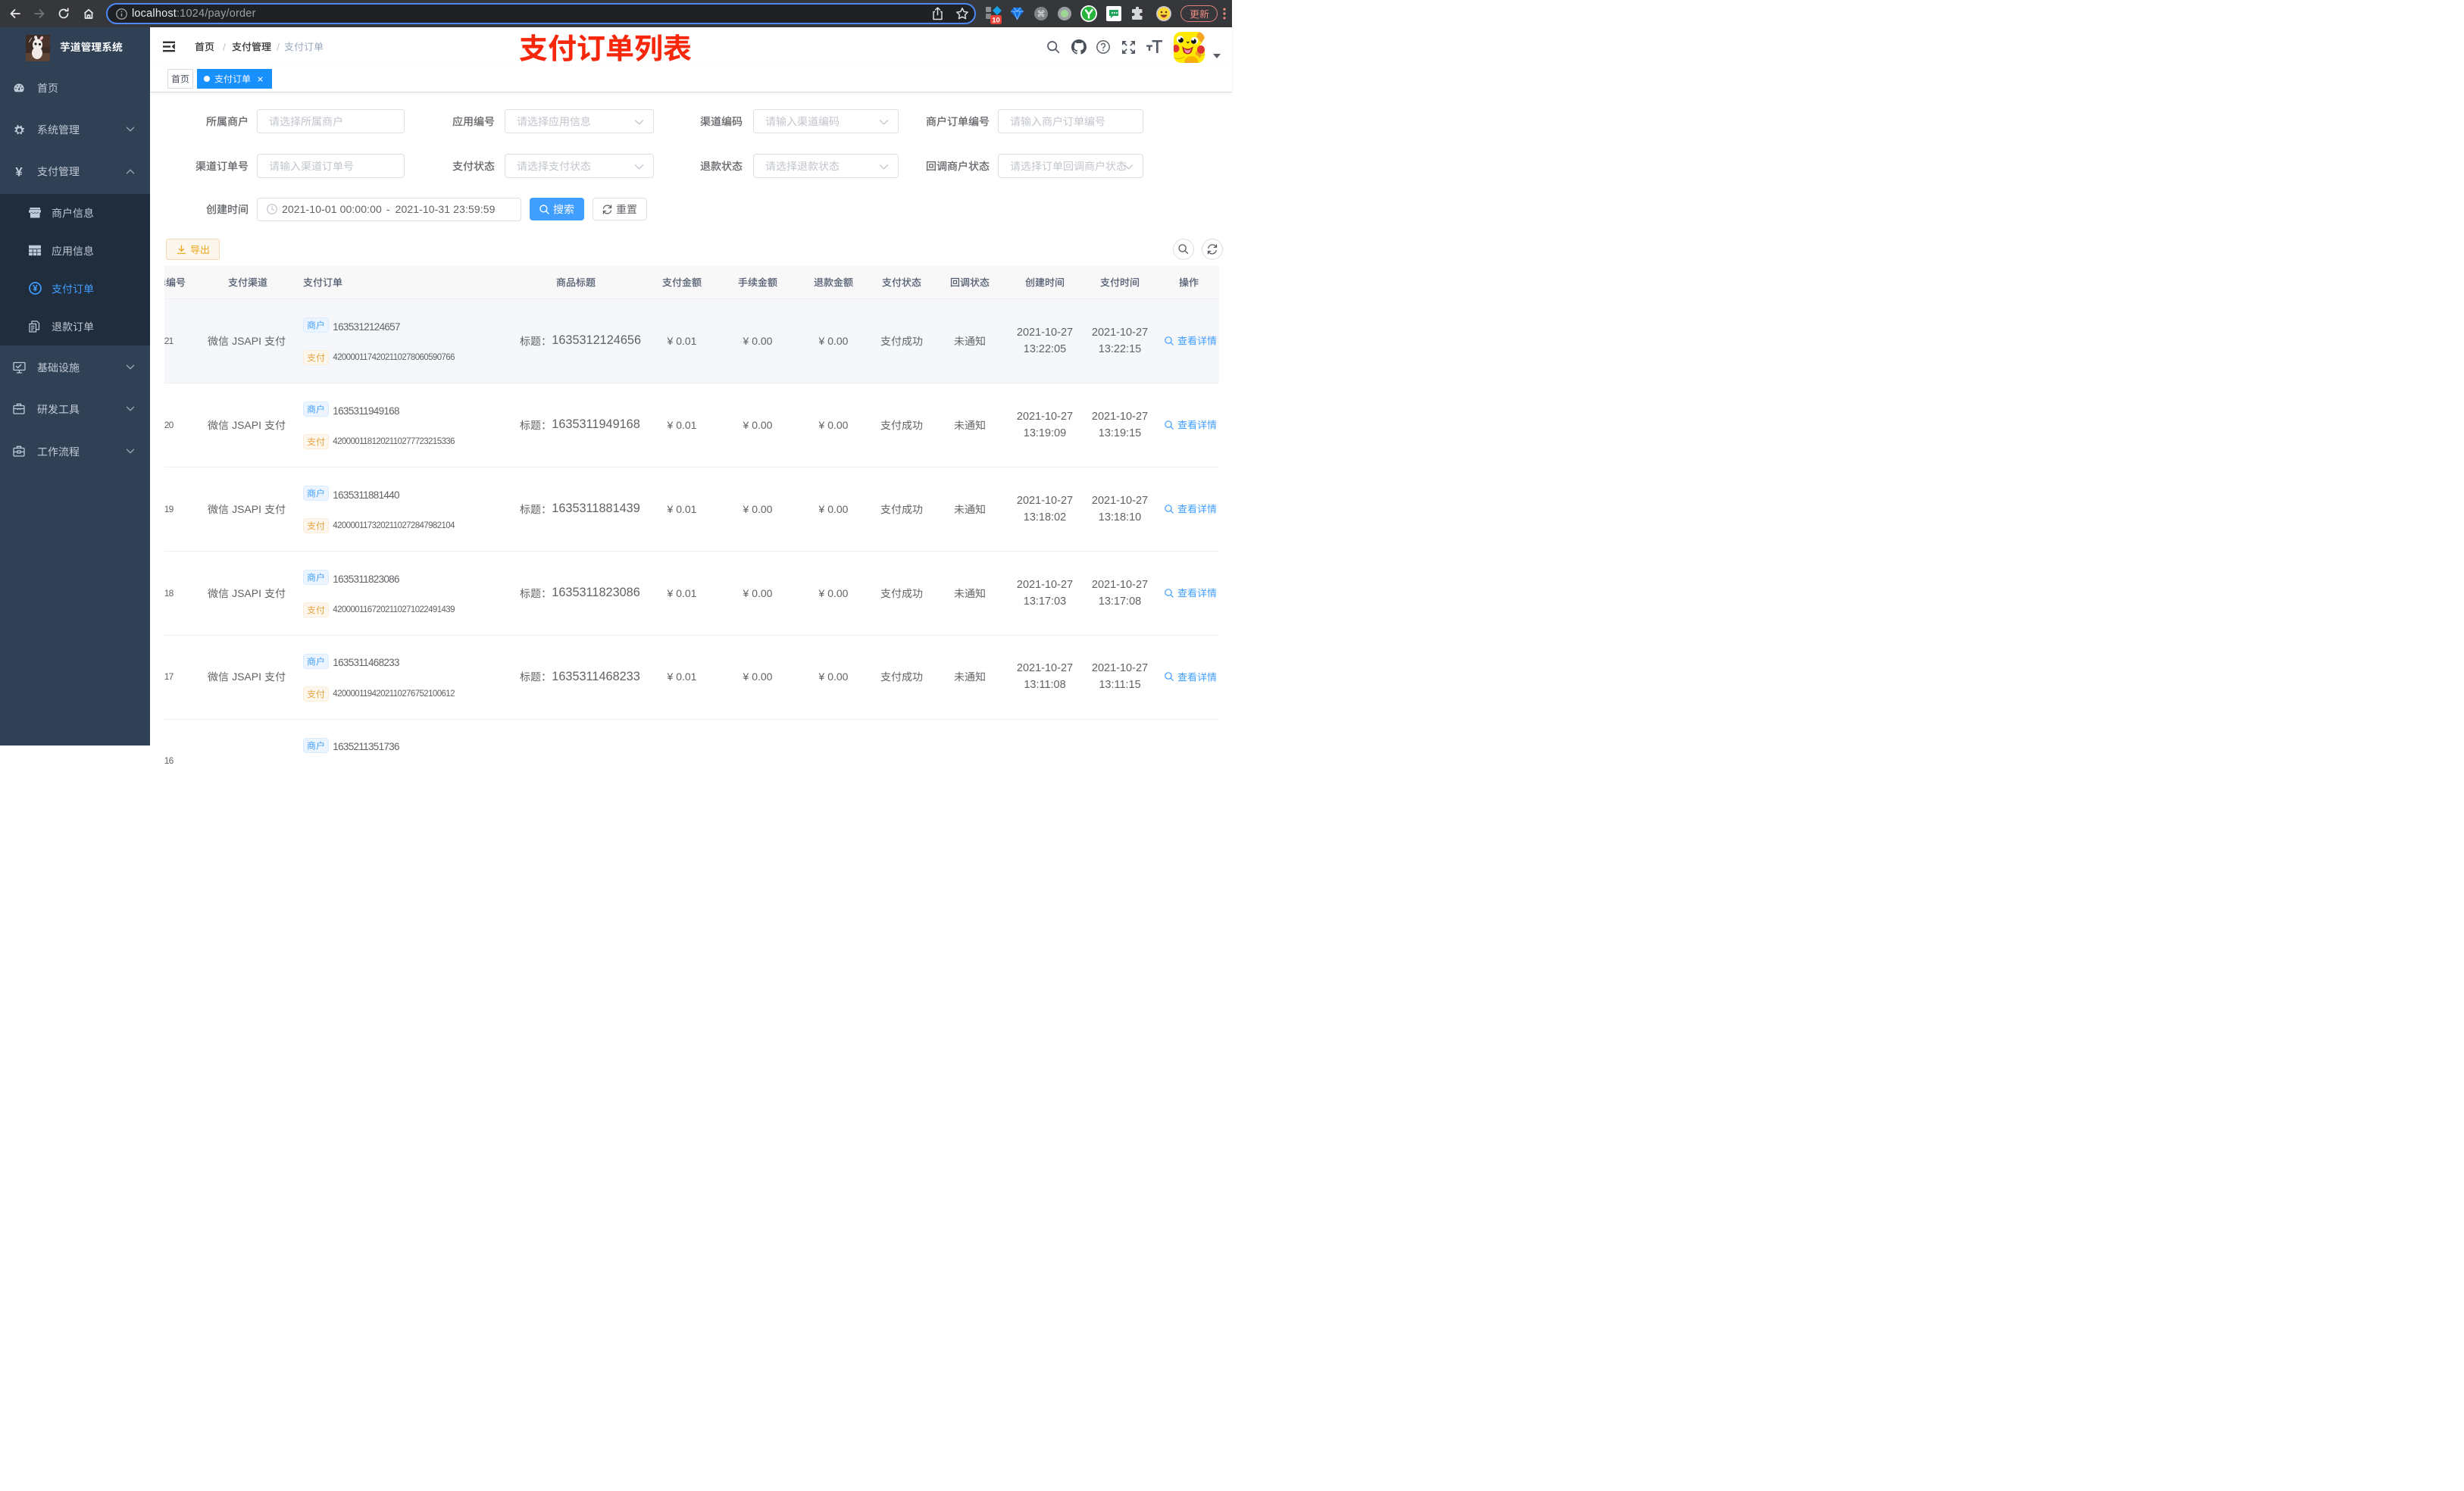 The height and width of the screenshot is (1491, 2464). I want to click on svg-text: 10, so click(996, 21).